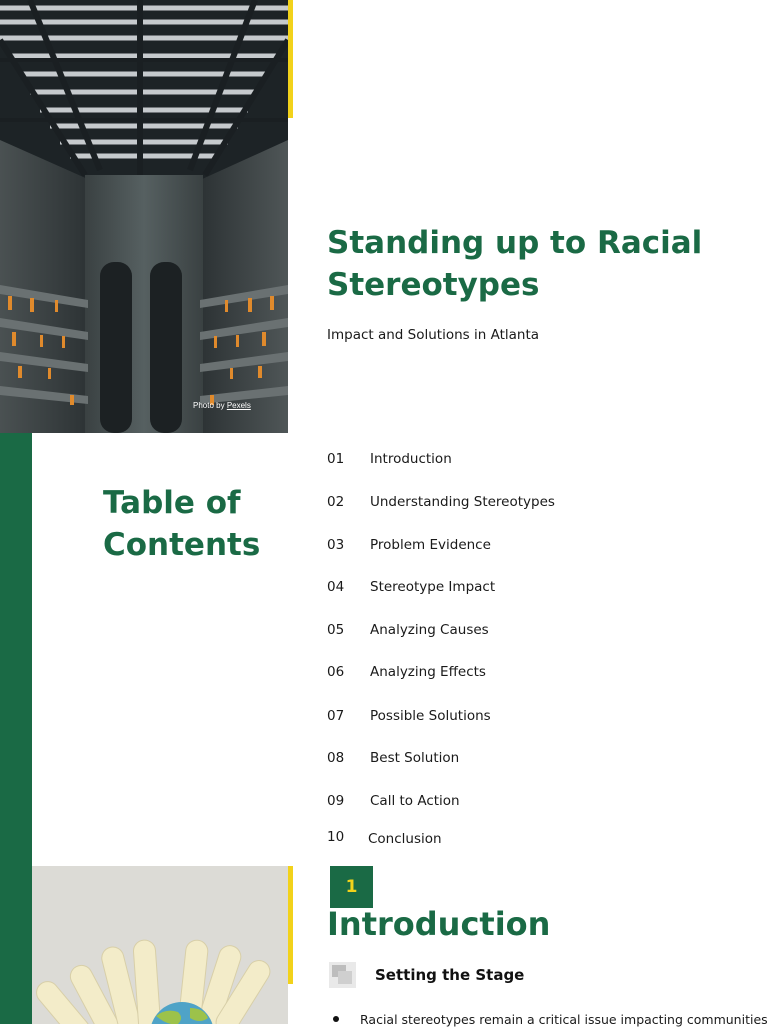 The image size is (768, 1027). I want to click on toc-item-label: Analyzing Causes, so click(429, 630).